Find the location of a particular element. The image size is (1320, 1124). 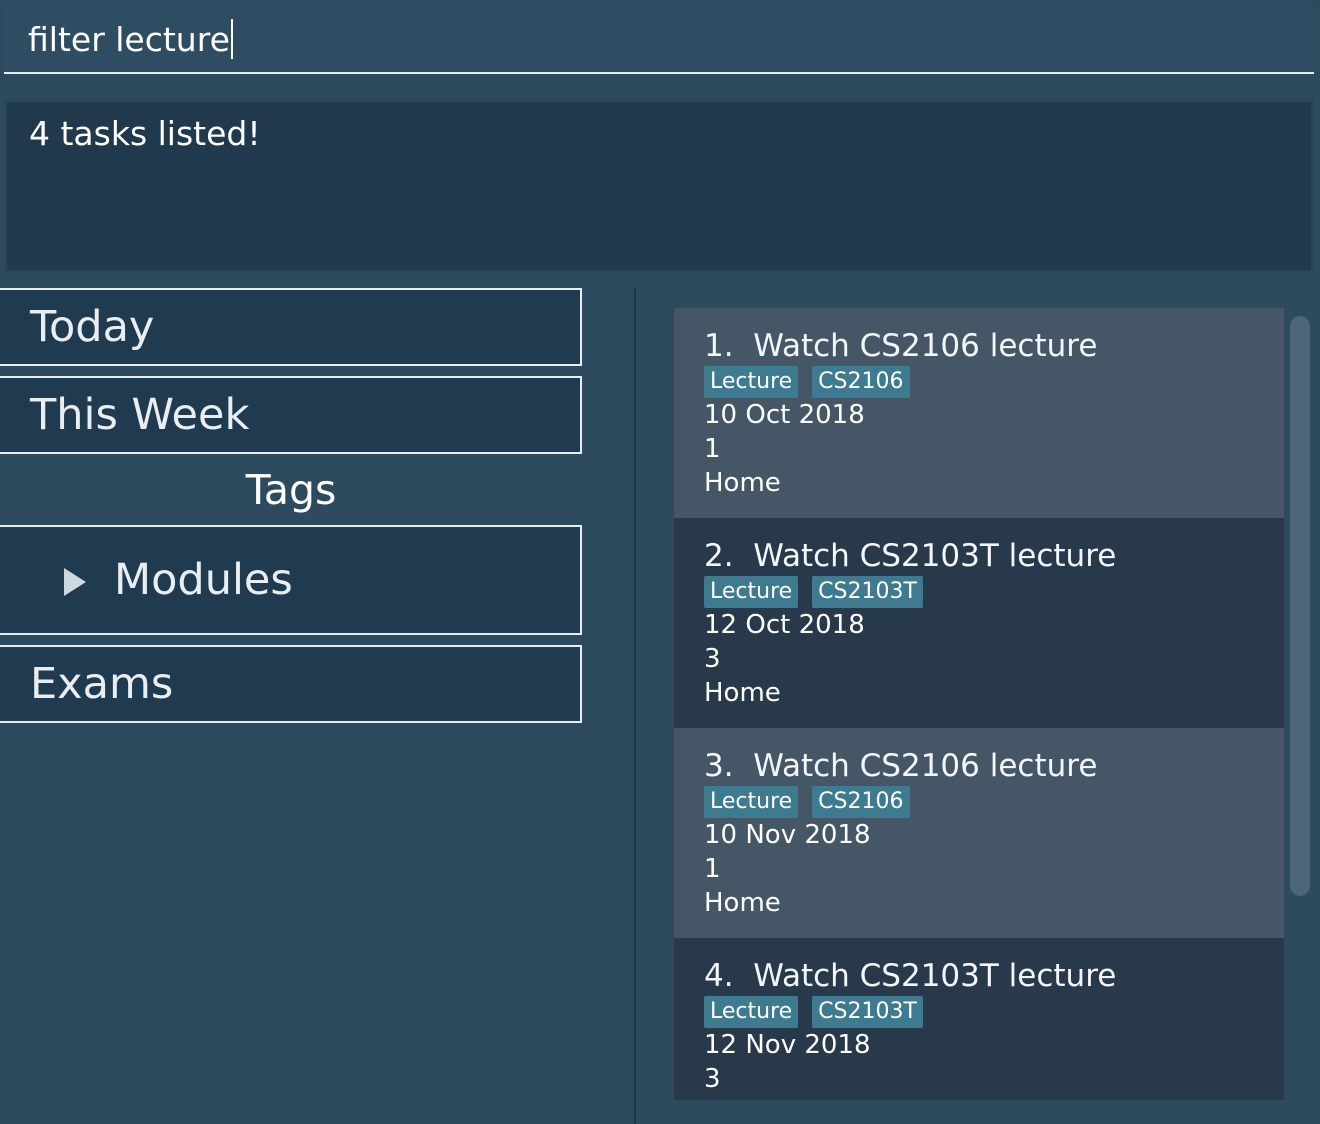

nav-today: Today is located at coordinates (291, 327).